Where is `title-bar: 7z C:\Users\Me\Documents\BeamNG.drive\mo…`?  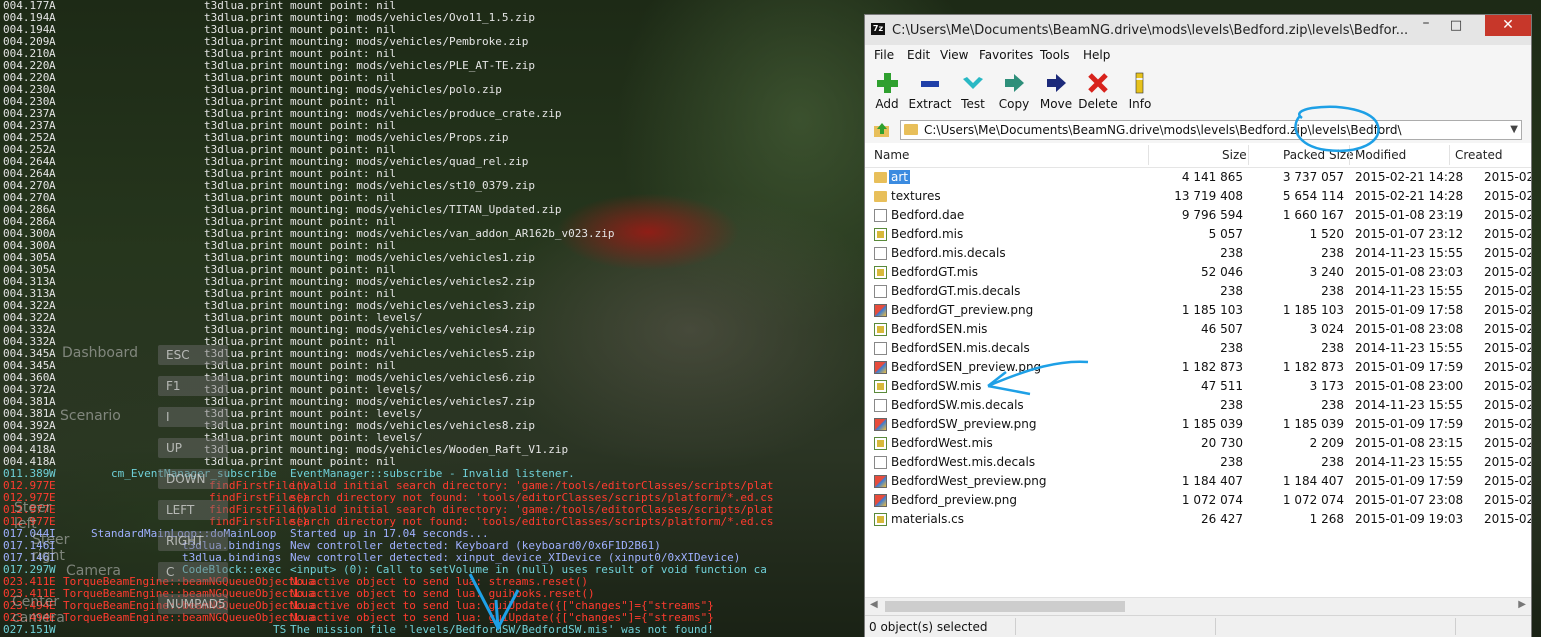 title-bar: 7z C:\Users\Me\Documents\BeamNG.drive\mo… is located at coordinates (1198, 30).